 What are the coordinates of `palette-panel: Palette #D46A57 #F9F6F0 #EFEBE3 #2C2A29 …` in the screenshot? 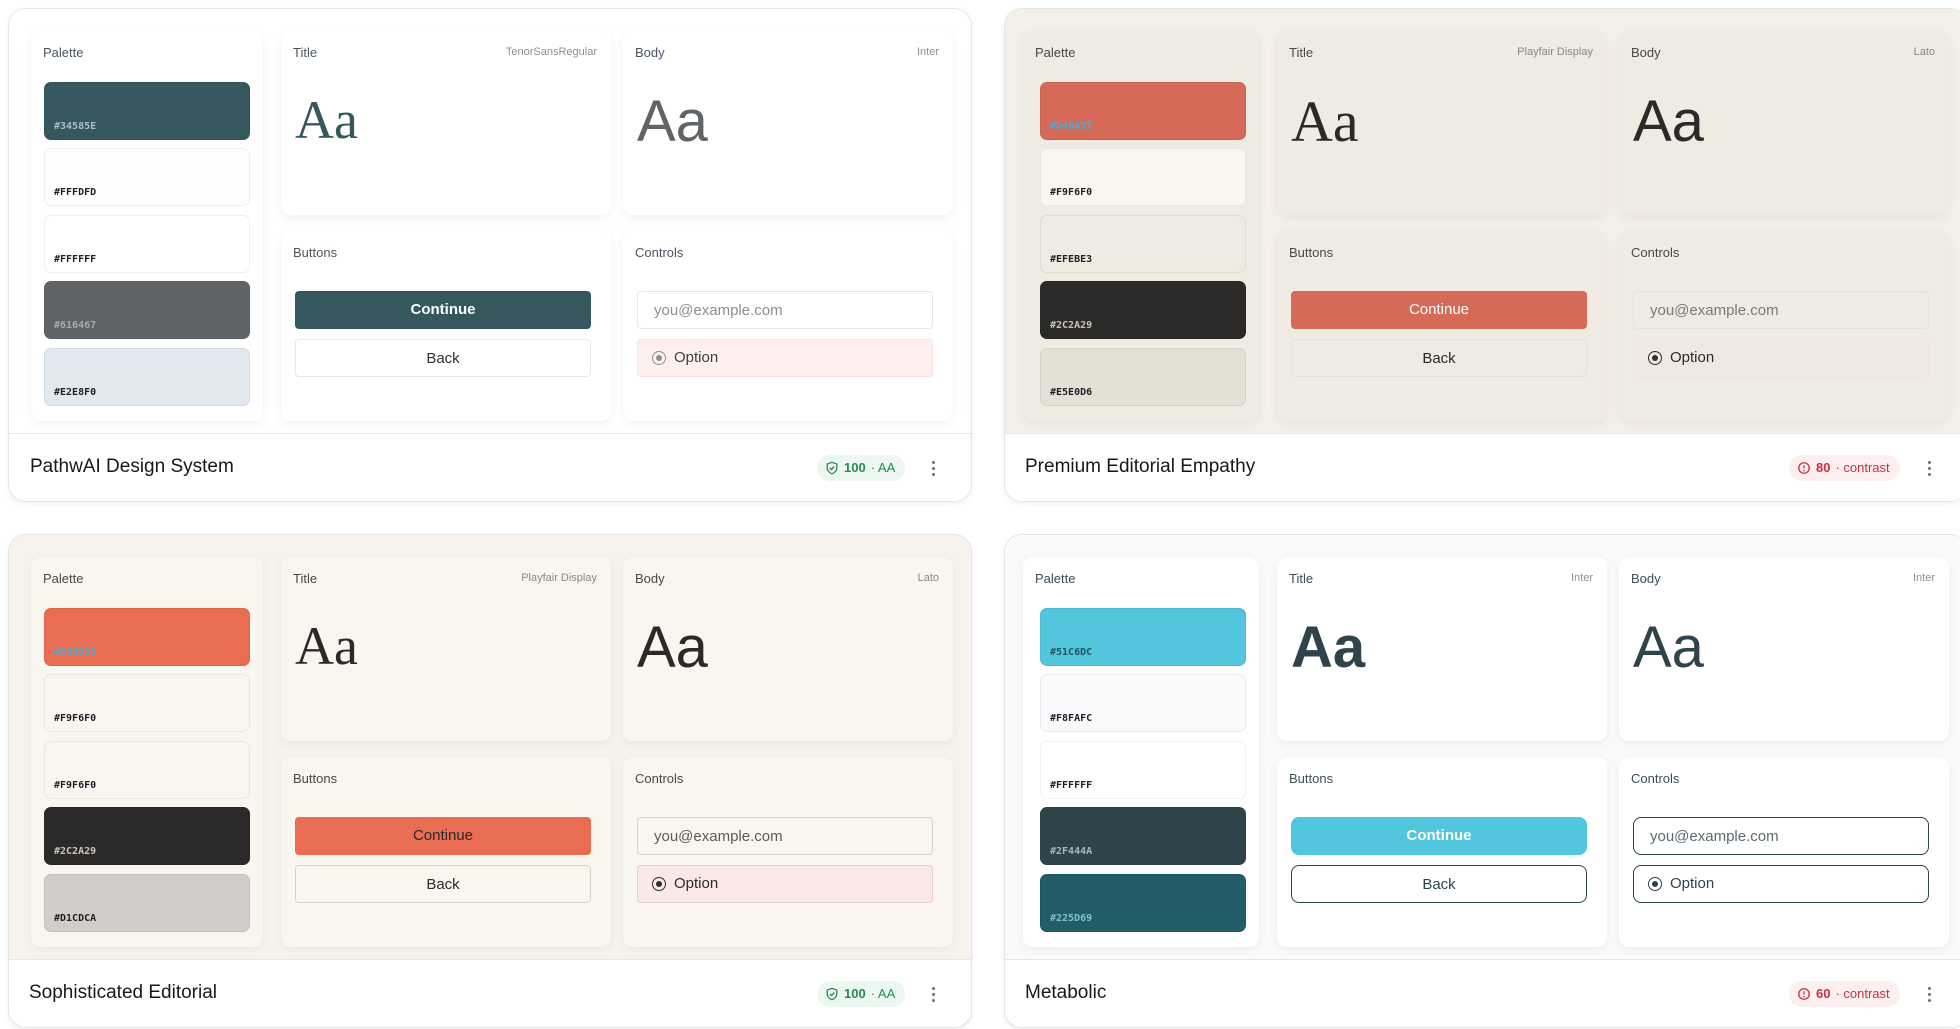 It's located at (1141, 226).